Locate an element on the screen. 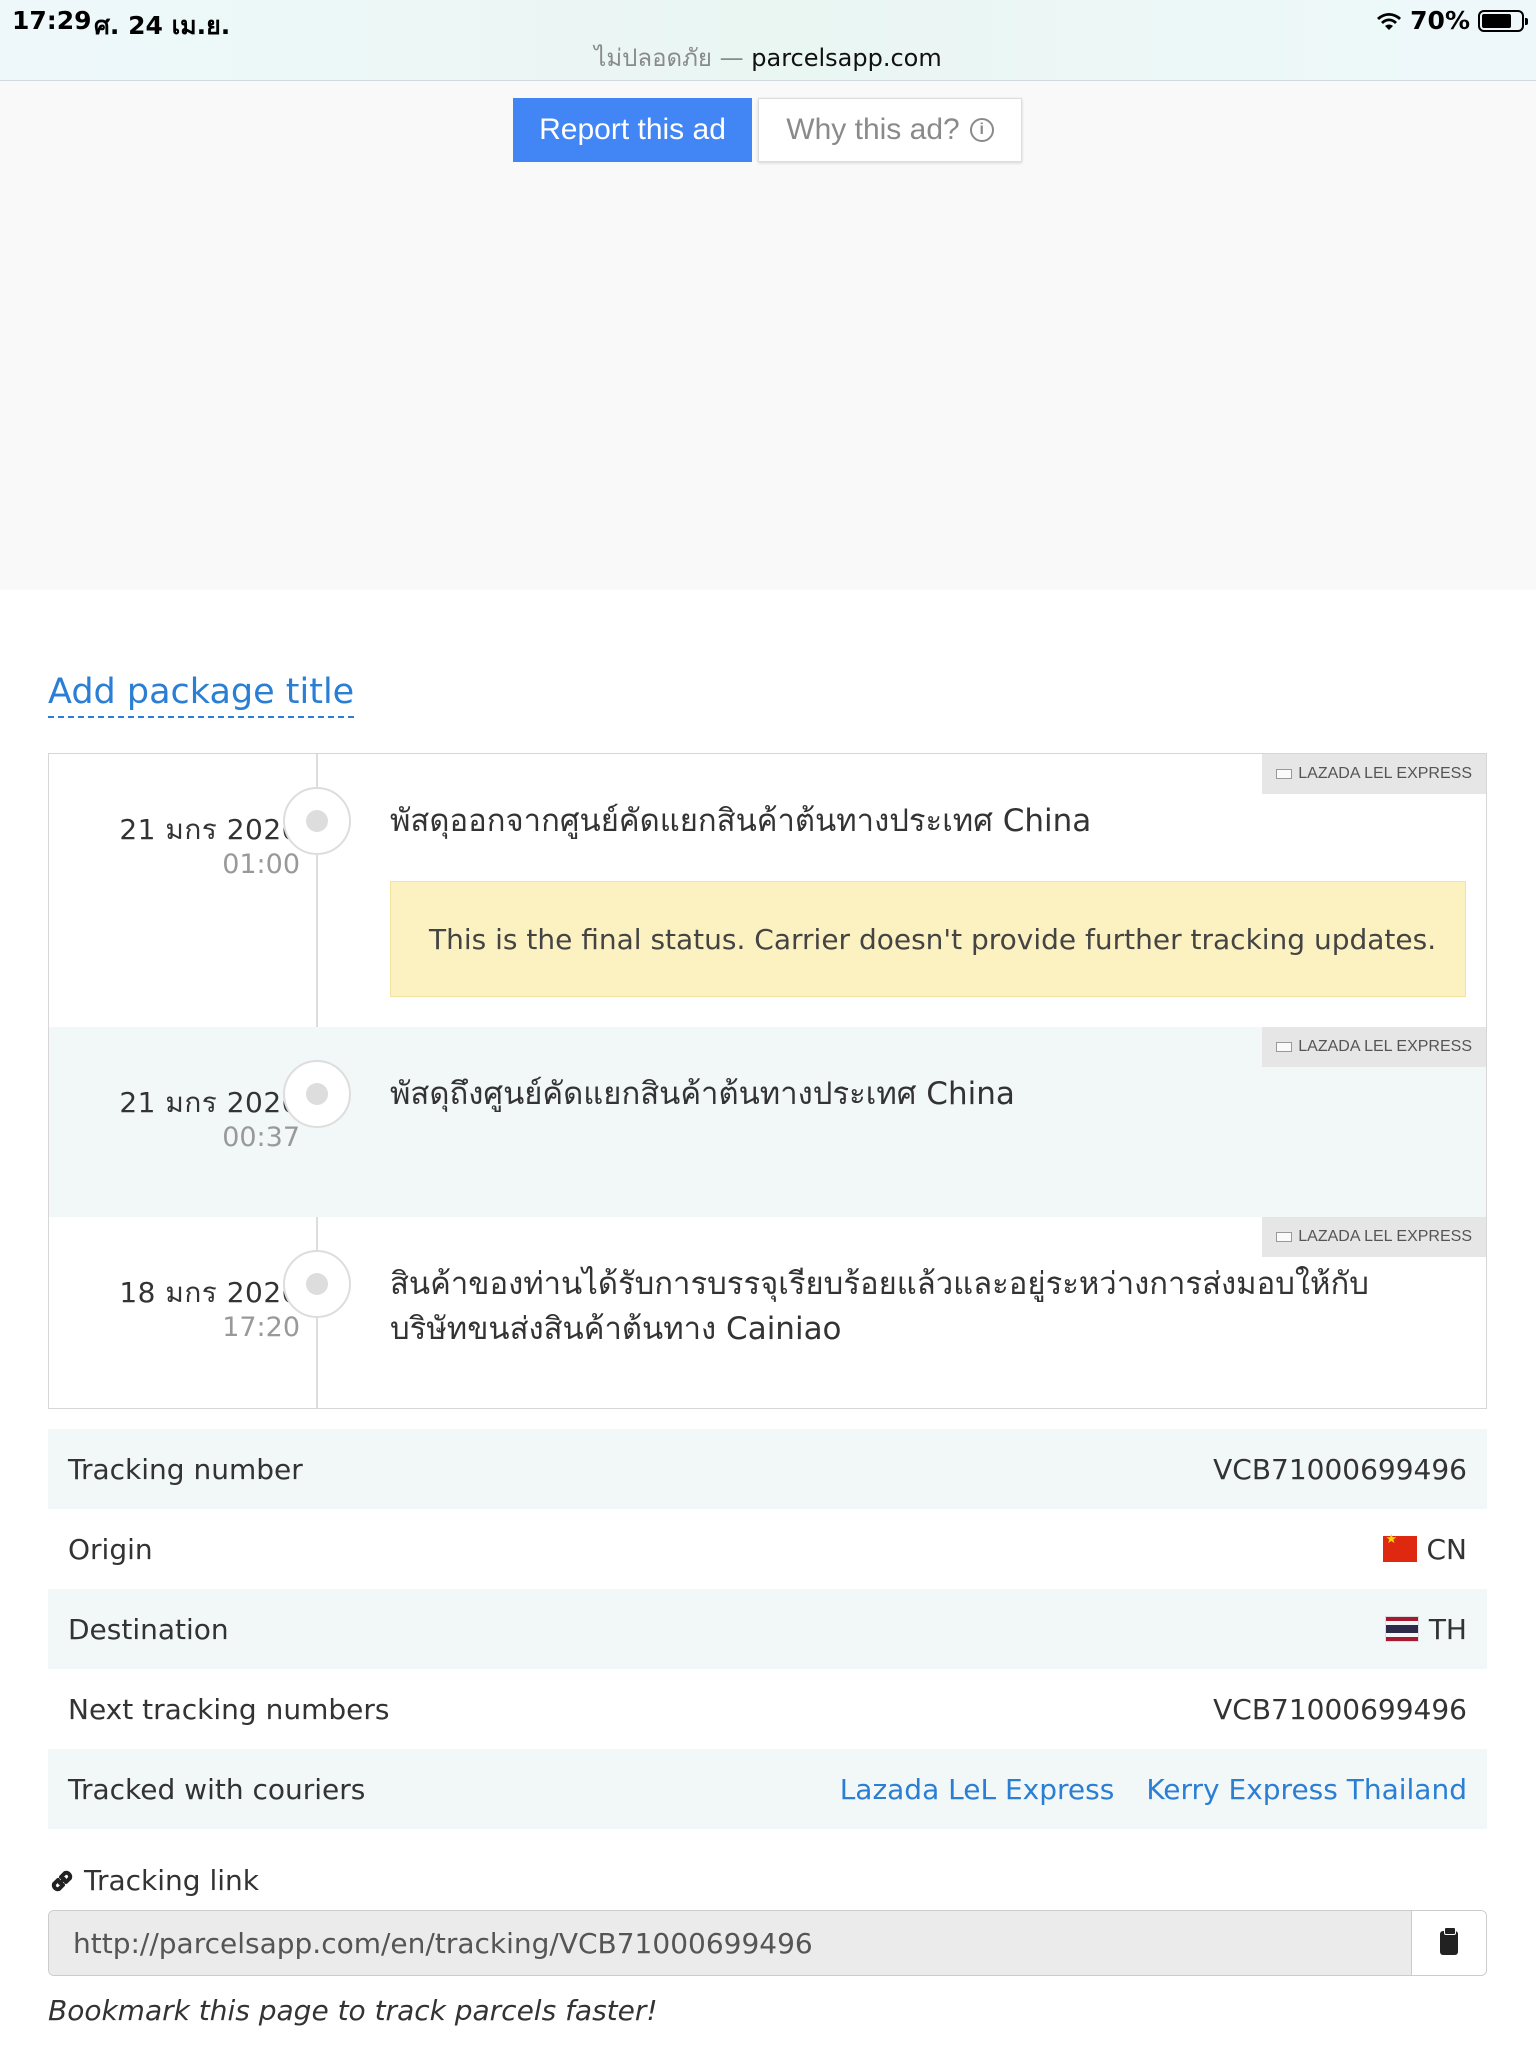 The width and height of the screenshot is (1536, 2048). next-tracking-value: VCB71000699496 is located at coordinates (1340, 1709).